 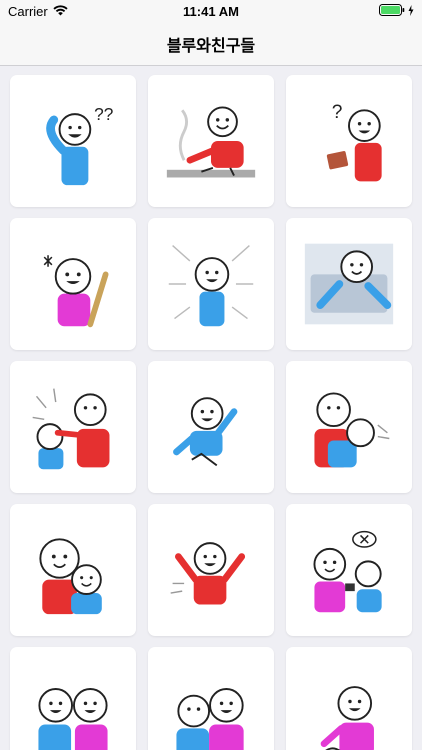 I want to click on pink-sitting-sticker, so click(x=347, y=718).